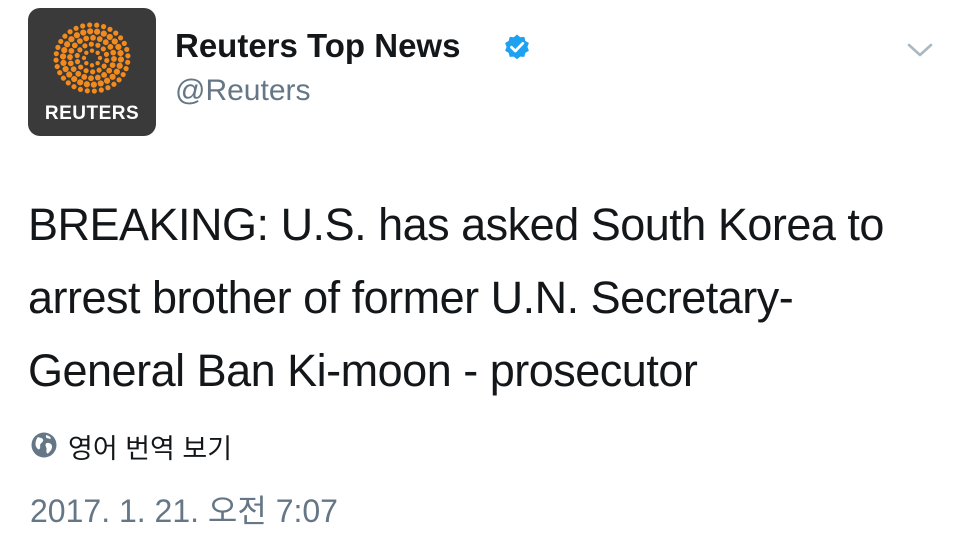  I want to click on tweet-text-line: arrest brother of former U.N. Secretary-, so click(411, 297).